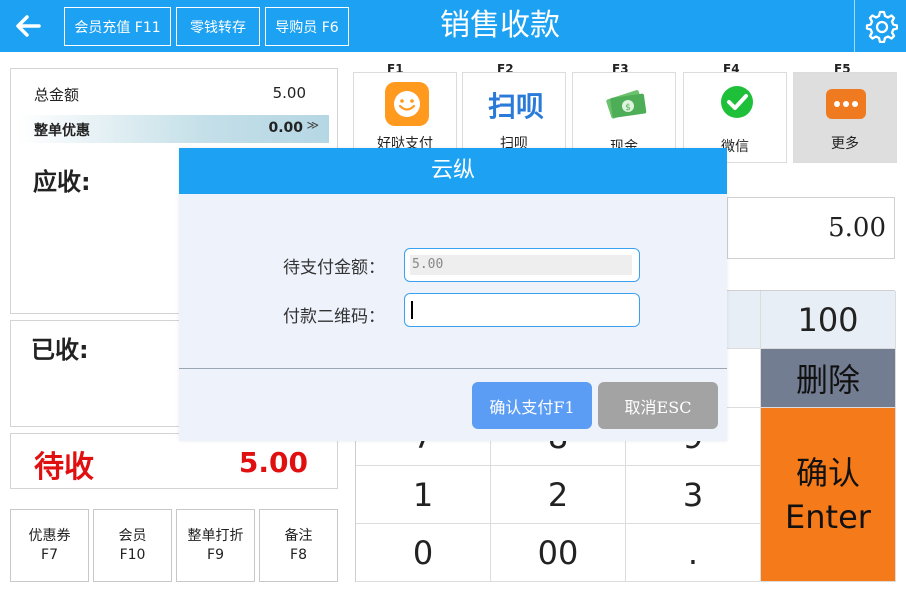 This screenshot has height=592, width=906. What do you see at coordinates (307, 26) in the screenshot?
I see `shopping-guide-button: 导购员 F6` at bounding box center [307, 26].